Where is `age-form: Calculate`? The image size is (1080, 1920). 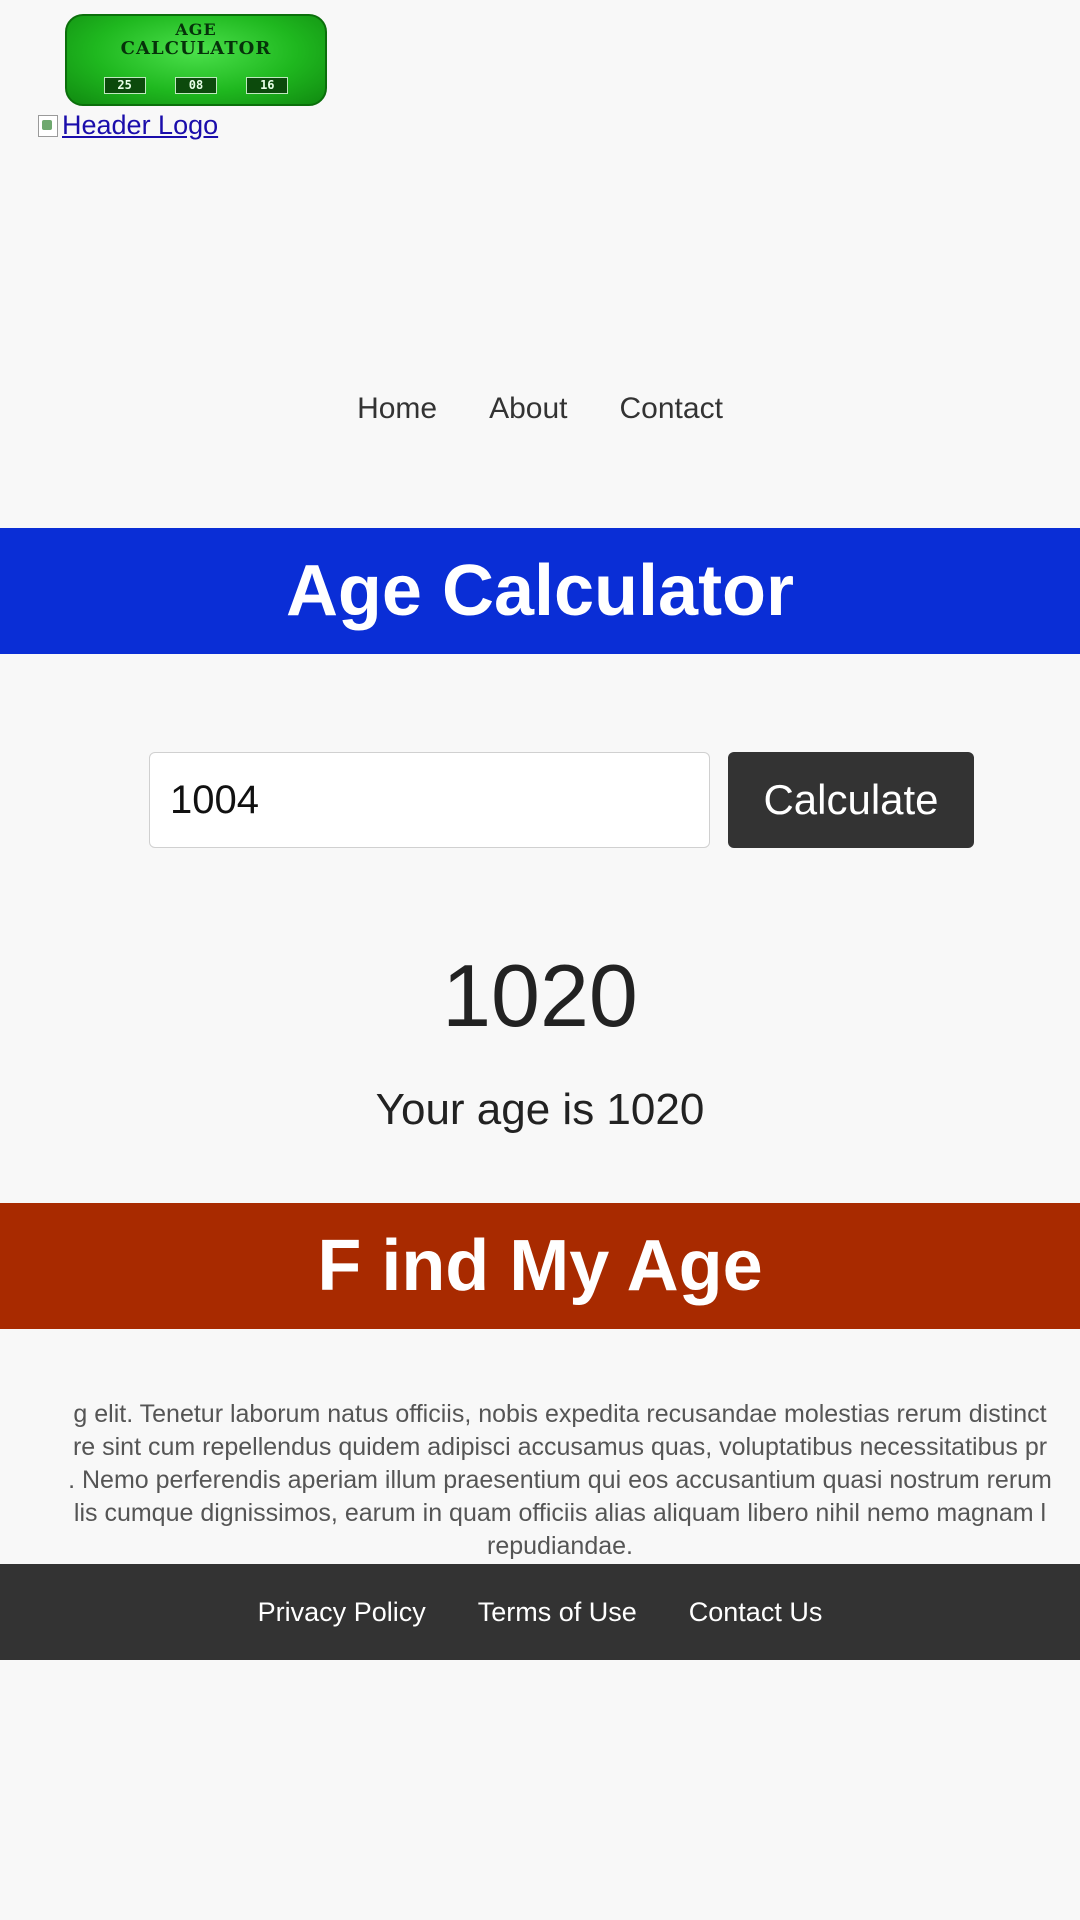 age-form: Calculate is located at coordinates (561, 800).